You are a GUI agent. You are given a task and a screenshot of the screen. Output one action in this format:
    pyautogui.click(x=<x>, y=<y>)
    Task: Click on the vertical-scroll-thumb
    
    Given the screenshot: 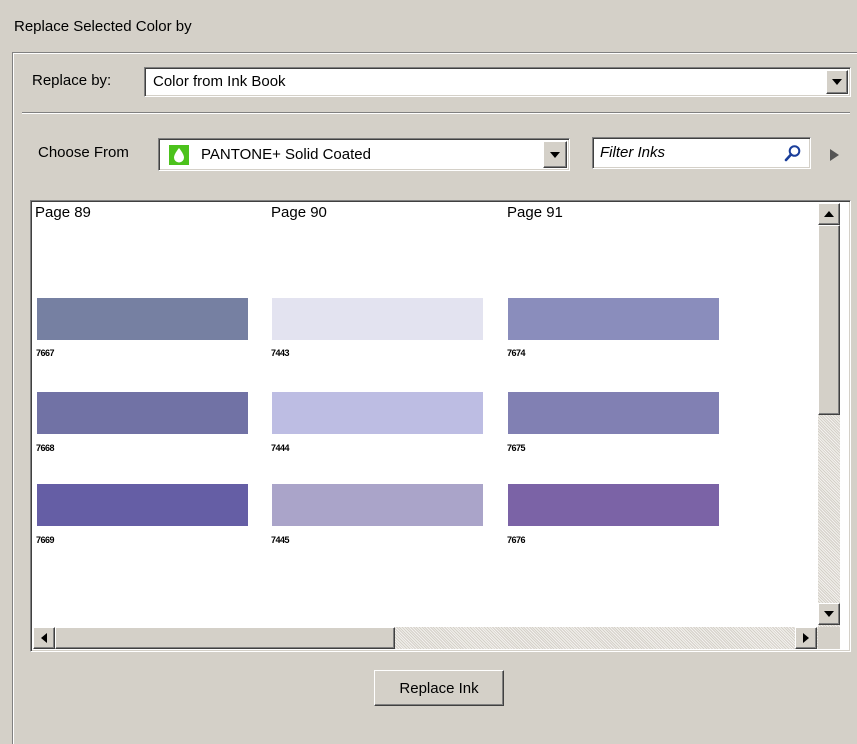 What is the action you would take?
    pyautogui.click(x=829, y=320)
    